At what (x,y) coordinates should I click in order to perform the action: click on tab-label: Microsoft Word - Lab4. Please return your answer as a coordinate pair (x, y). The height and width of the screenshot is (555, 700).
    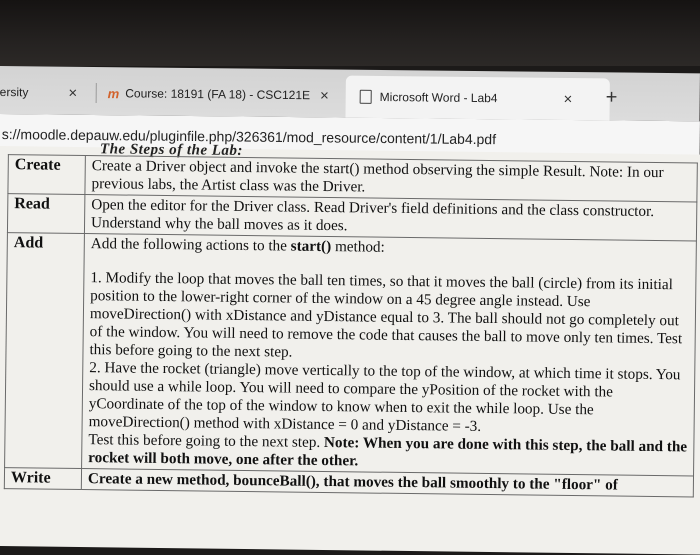
    Looking at the image, I should click on (438, 97).